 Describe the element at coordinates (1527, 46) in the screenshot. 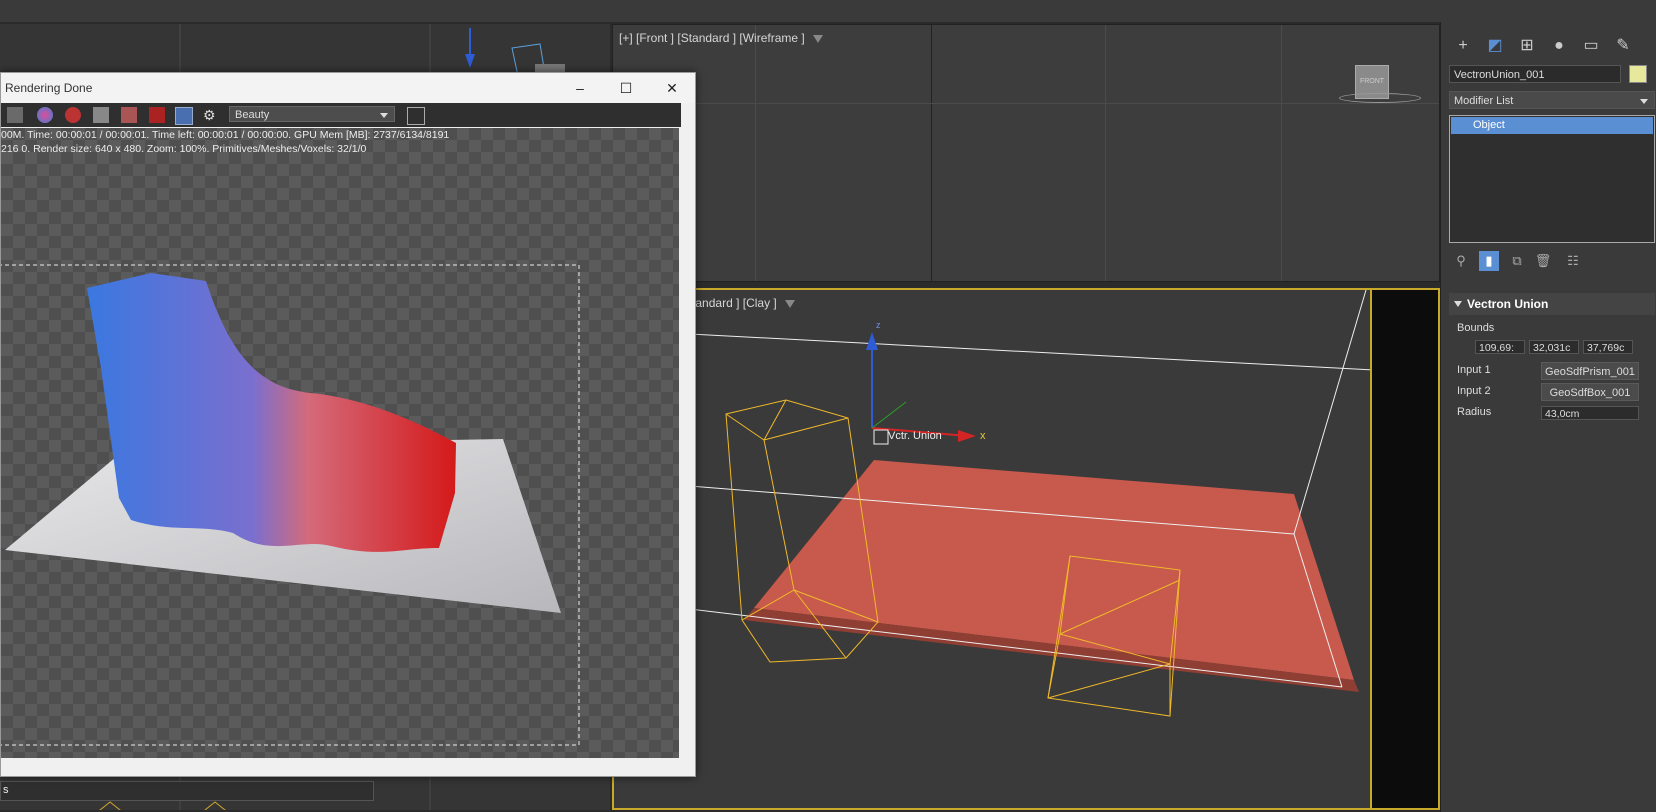

I see `hierarchy-tab-icon: ⊞` at that location.